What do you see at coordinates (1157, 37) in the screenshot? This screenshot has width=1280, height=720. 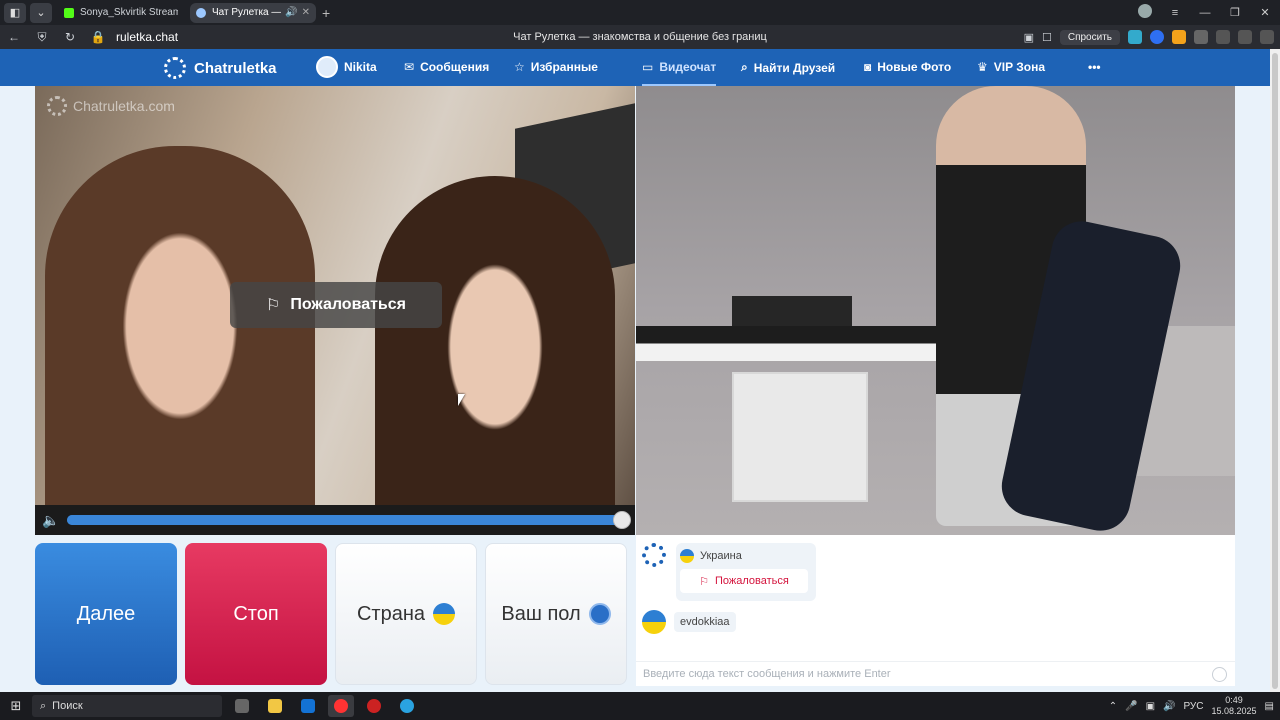 I see `shazam-ext-icon` at bounding box center [1157, 37].